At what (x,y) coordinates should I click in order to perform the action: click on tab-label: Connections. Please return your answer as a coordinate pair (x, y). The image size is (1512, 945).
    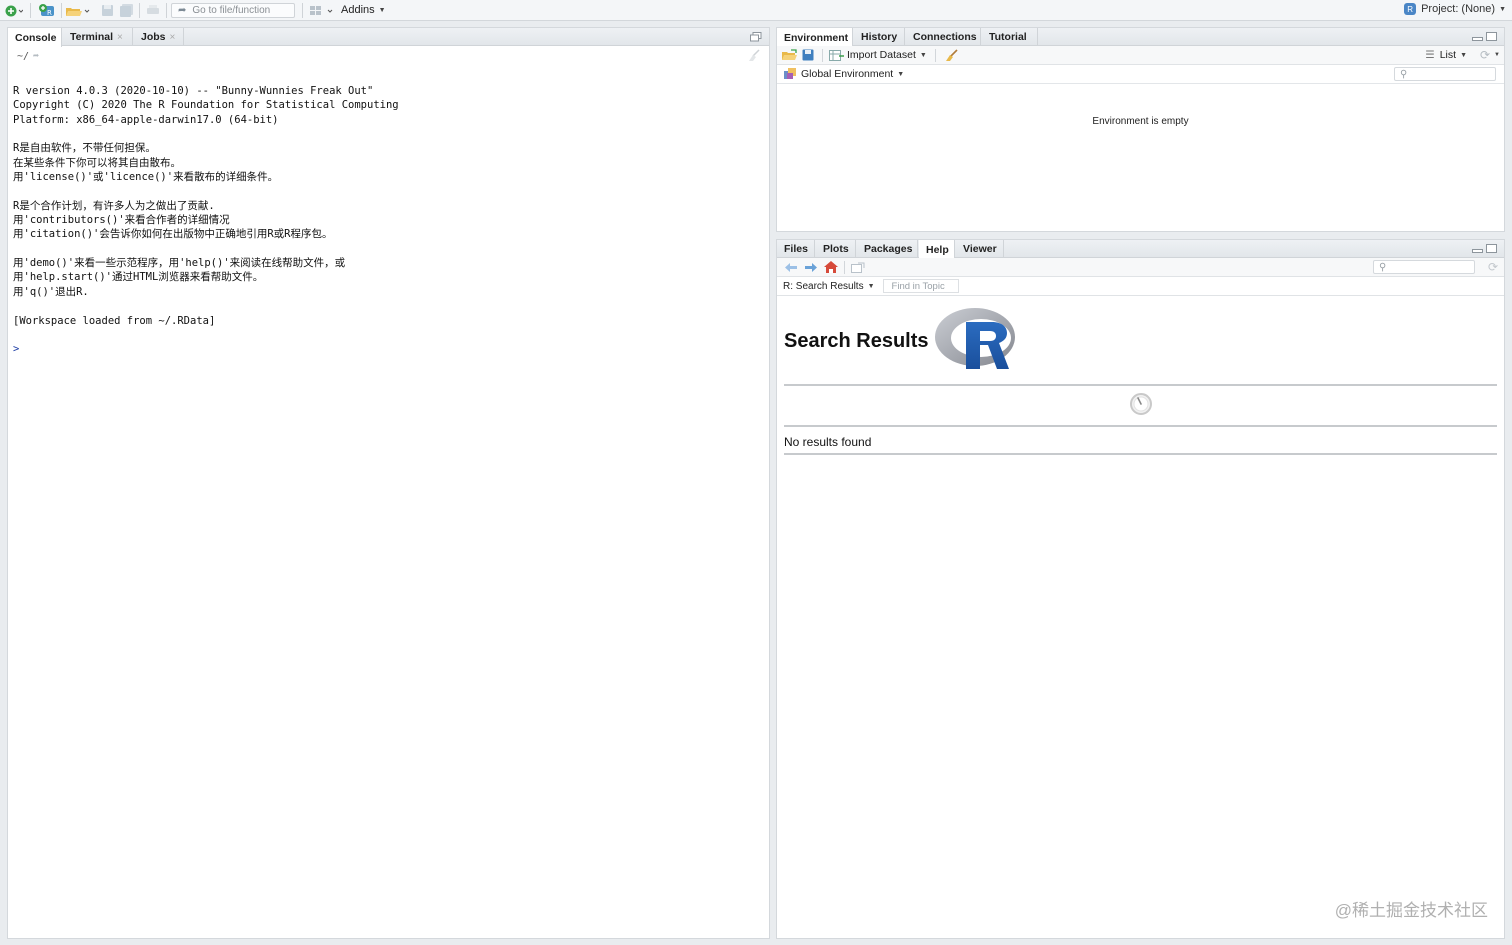
    Looking at the image, I should click on (945, 37).